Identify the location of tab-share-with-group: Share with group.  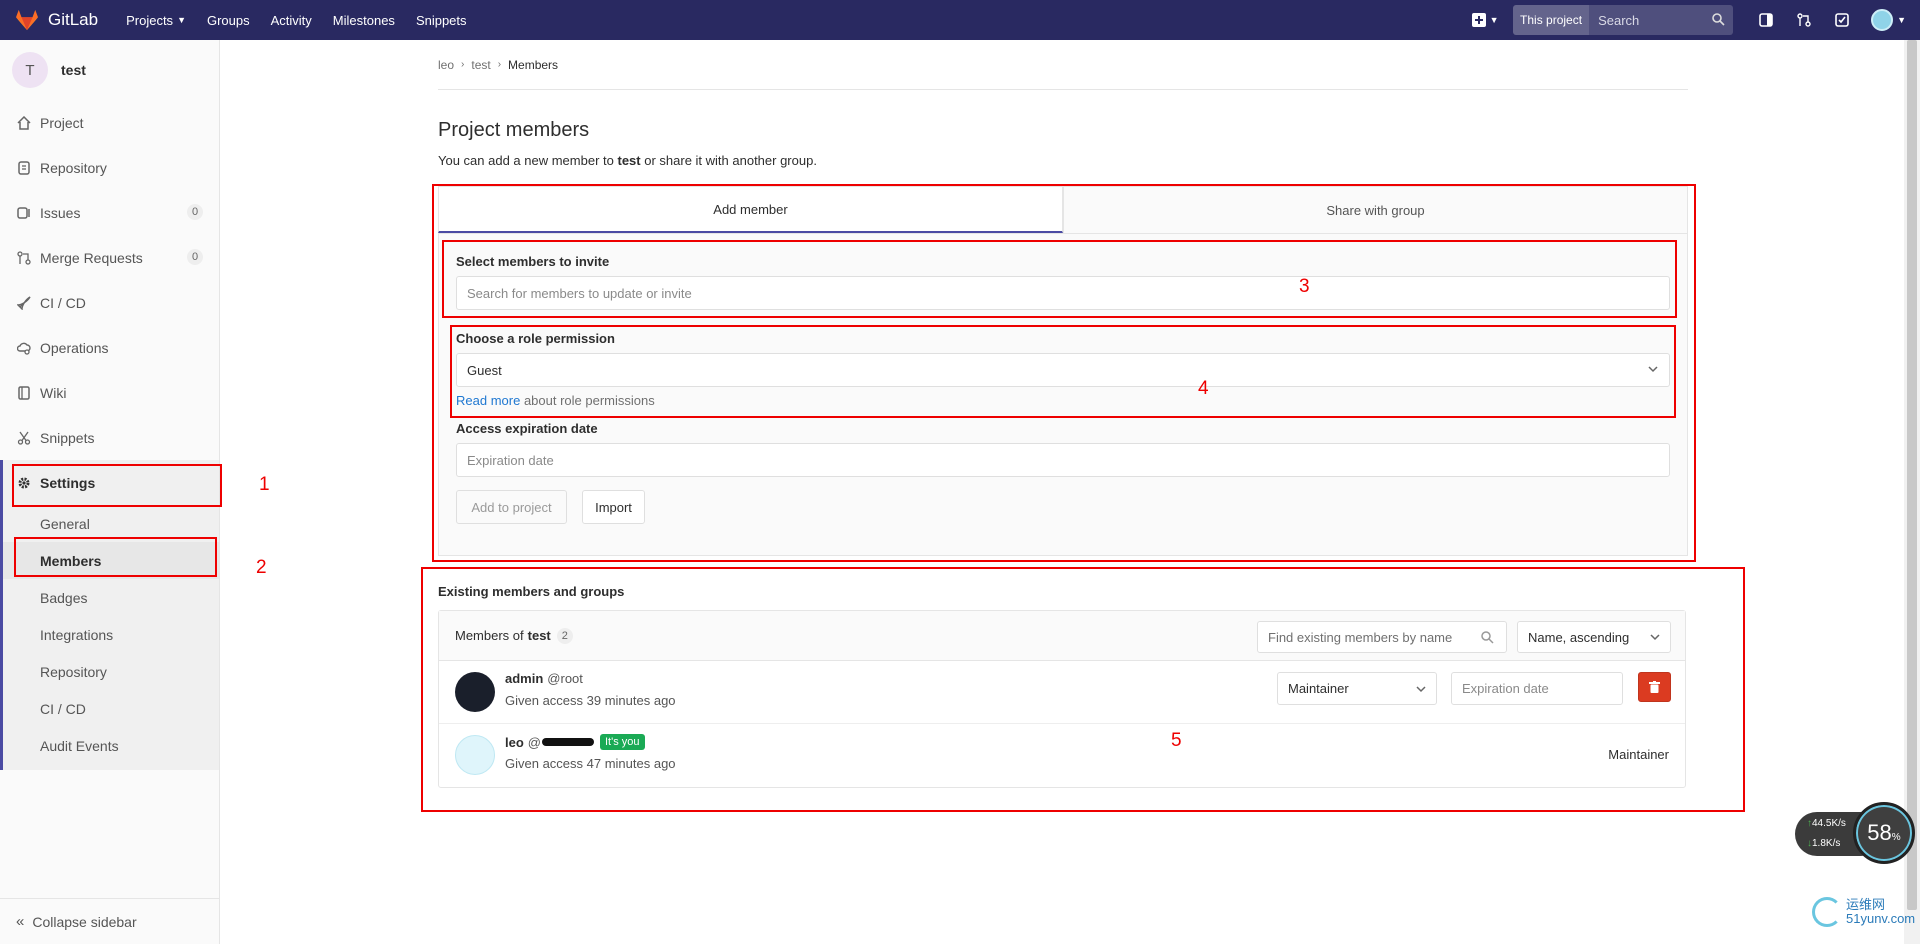
(1375, 209).